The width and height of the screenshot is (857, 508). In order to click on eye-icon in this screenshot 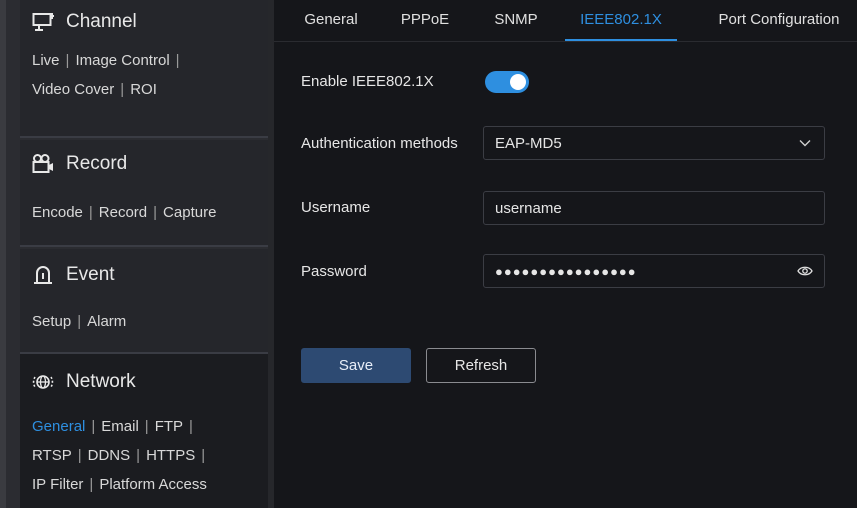, I will do `click(805, 271)`.